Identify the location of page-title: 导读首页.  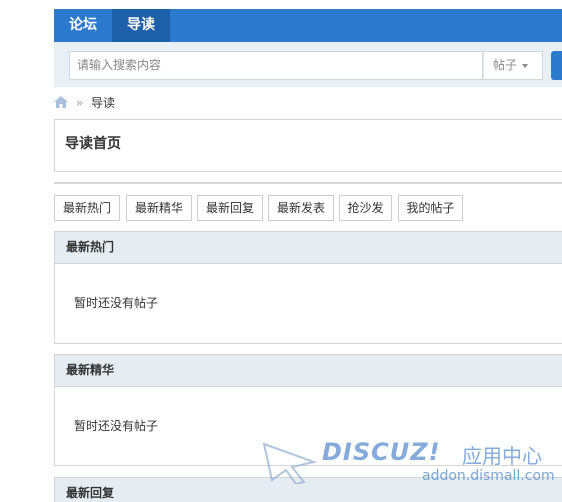
(93, 144).